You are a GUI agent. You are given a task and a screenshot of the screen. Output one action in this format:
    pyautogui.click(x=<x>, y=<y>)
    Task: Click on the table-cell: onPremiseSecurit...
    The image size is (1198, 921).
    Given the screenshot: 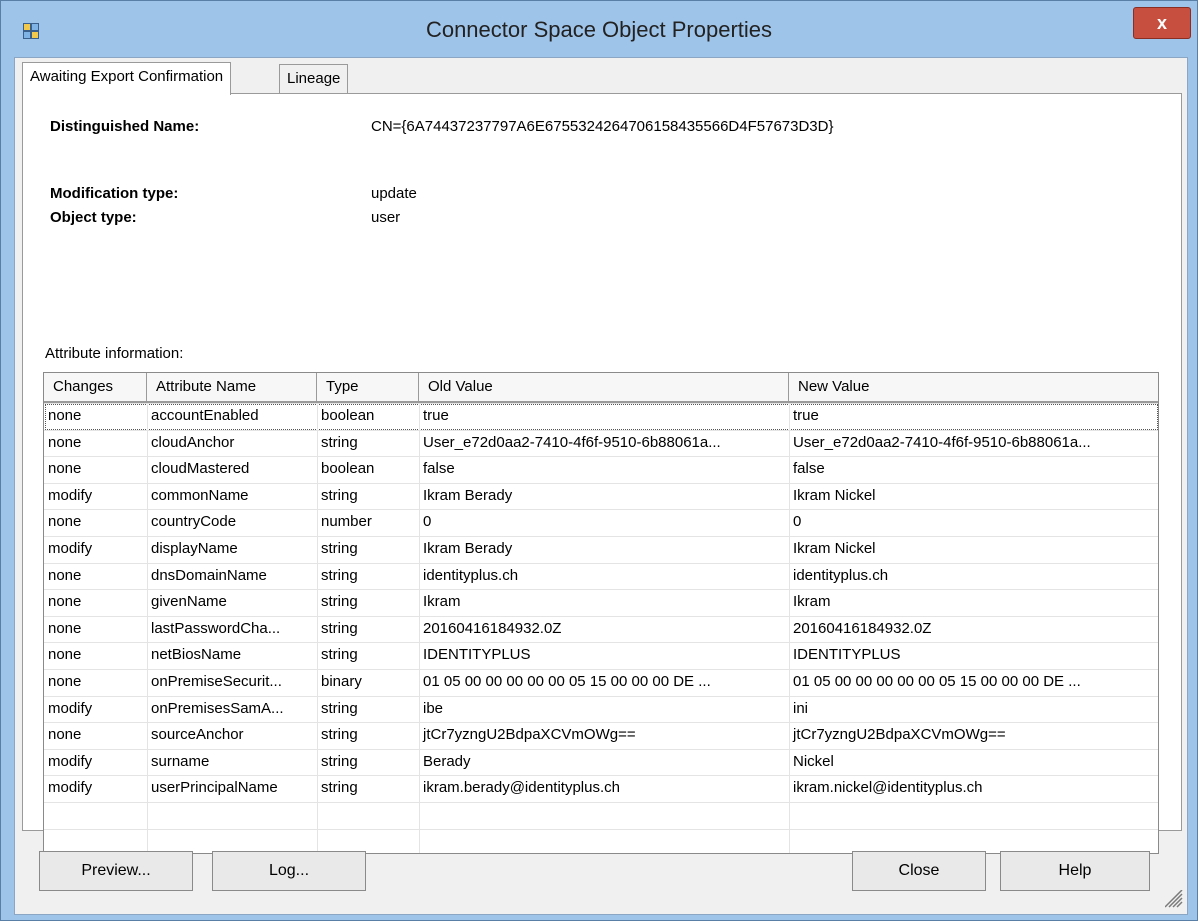 What is the action you would take?
    pyautogui.click(x=216, y=681)
    